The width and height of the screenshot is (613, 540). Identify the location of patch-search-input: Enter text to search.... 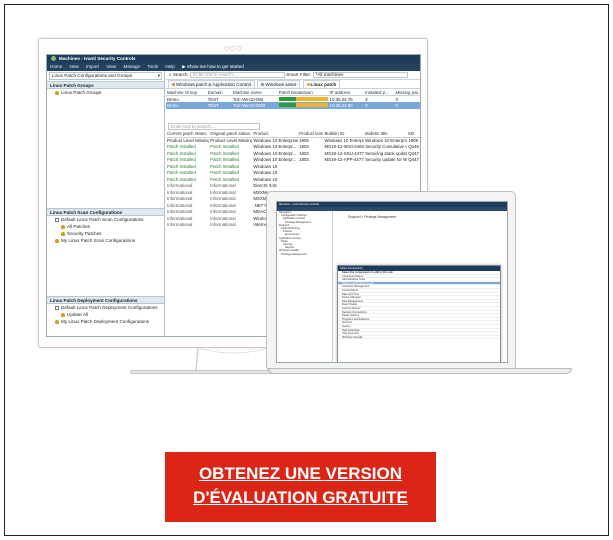
(214, 126).